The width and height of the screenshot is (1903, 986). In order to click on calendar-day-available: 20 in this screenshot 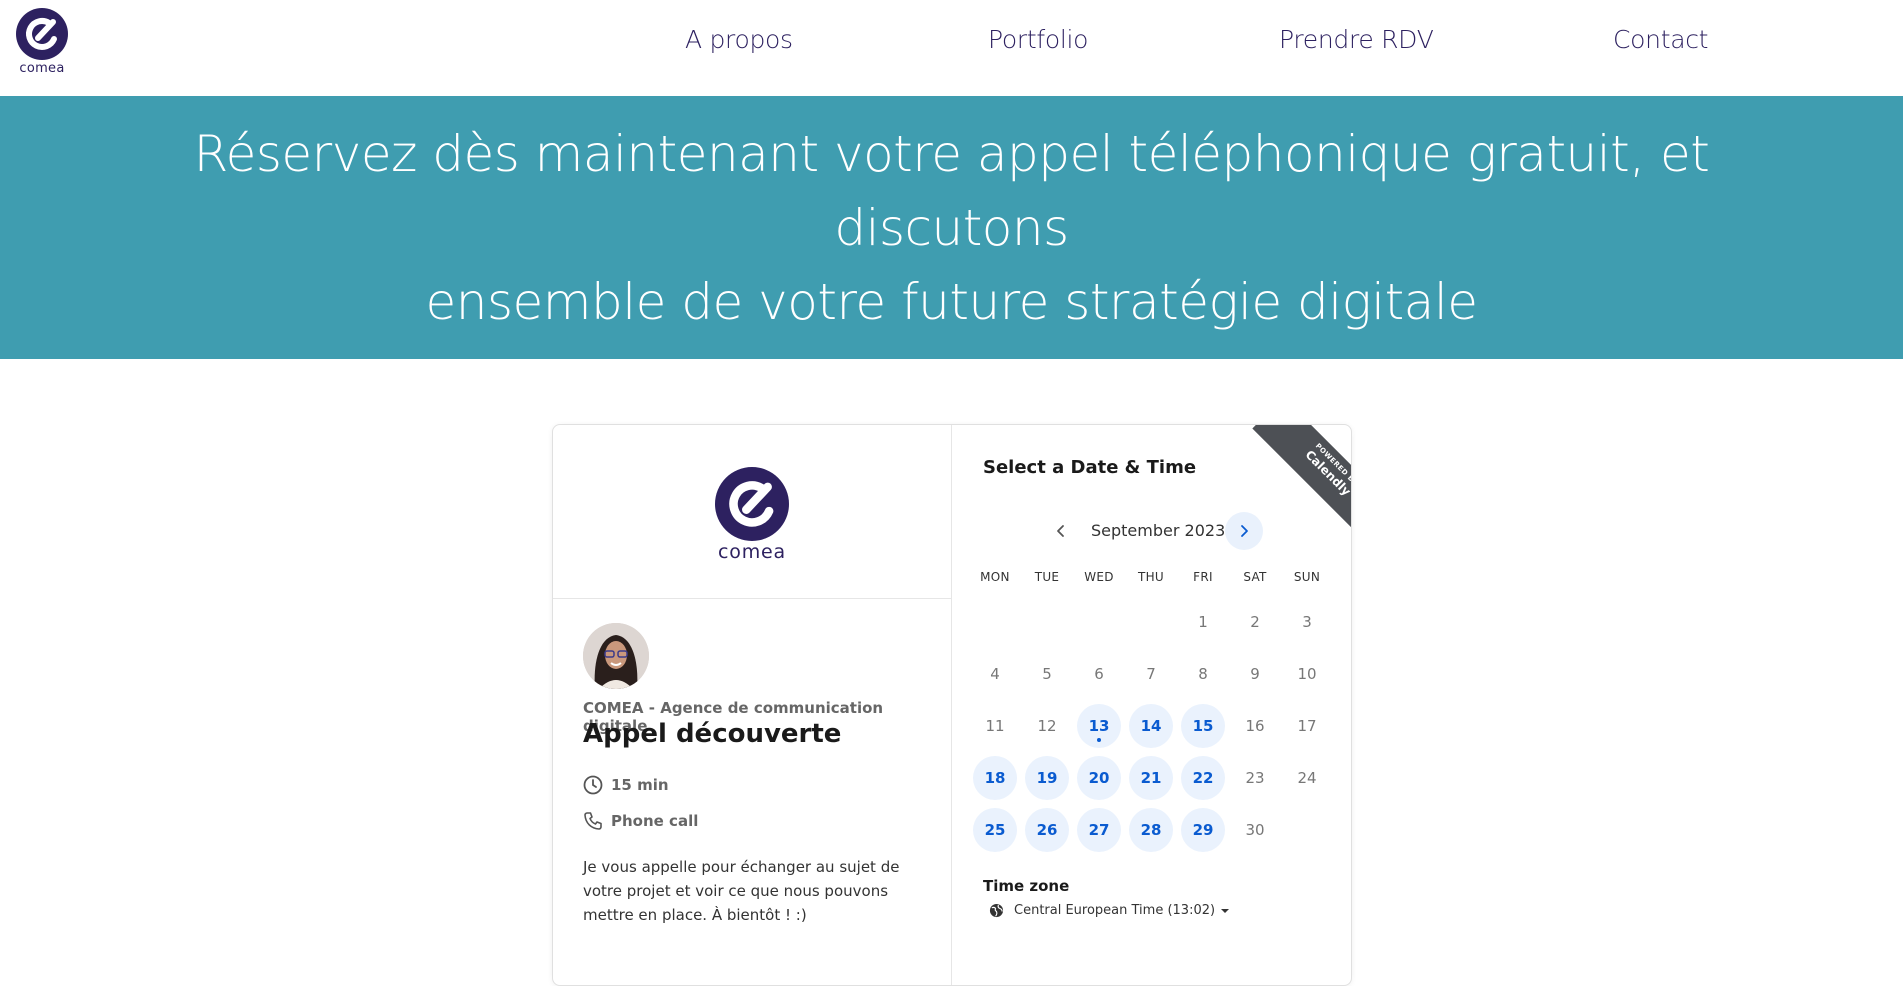, I will do `click(1099, 778)`.